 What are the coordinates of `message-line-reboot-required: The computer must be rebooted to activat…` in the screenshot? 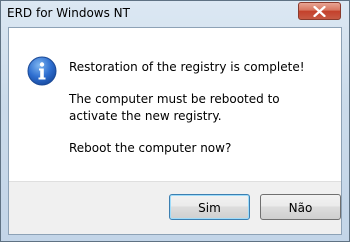 It's located at (174, 107).